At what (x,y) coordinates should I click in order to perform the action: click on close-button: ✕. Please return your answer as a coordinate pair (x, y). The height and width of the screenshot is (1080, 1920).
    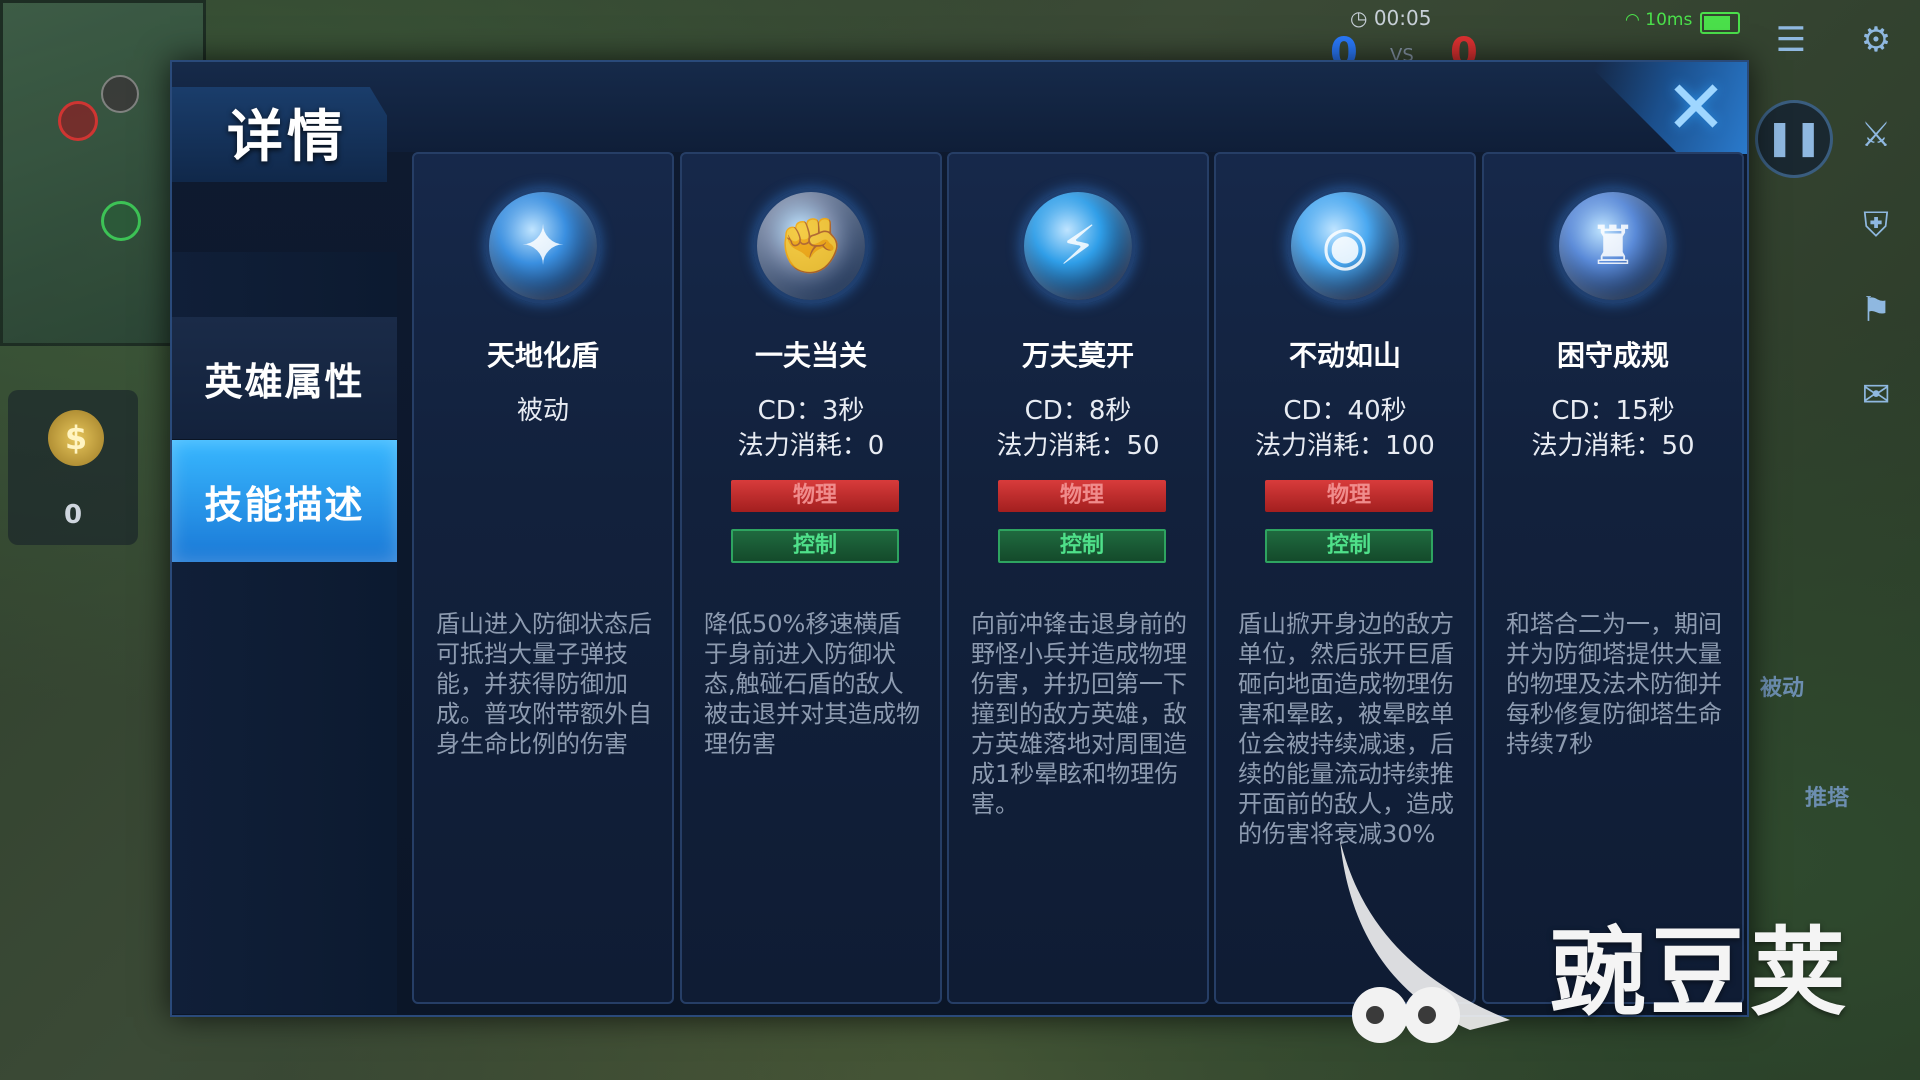
    Looking at the image, I should click on (1696, 108).